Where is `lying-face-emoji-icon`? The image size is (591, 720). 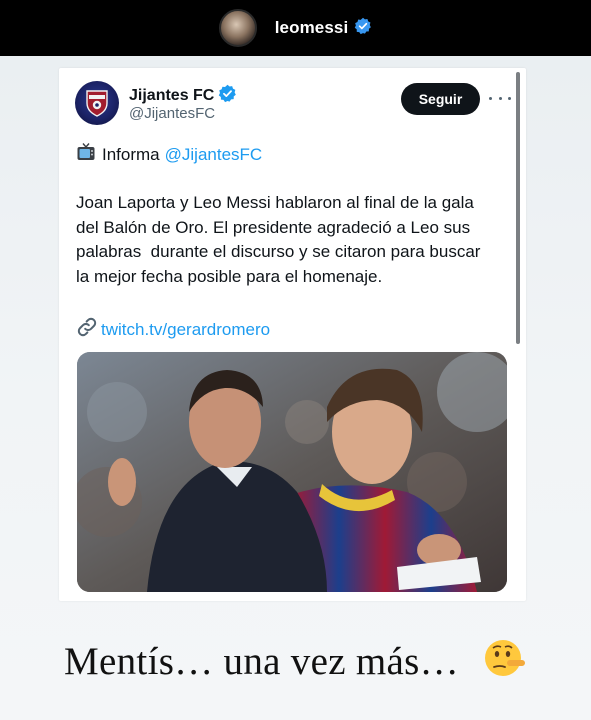
lying-face-emoji-icon is located at coordinates (505, 663).